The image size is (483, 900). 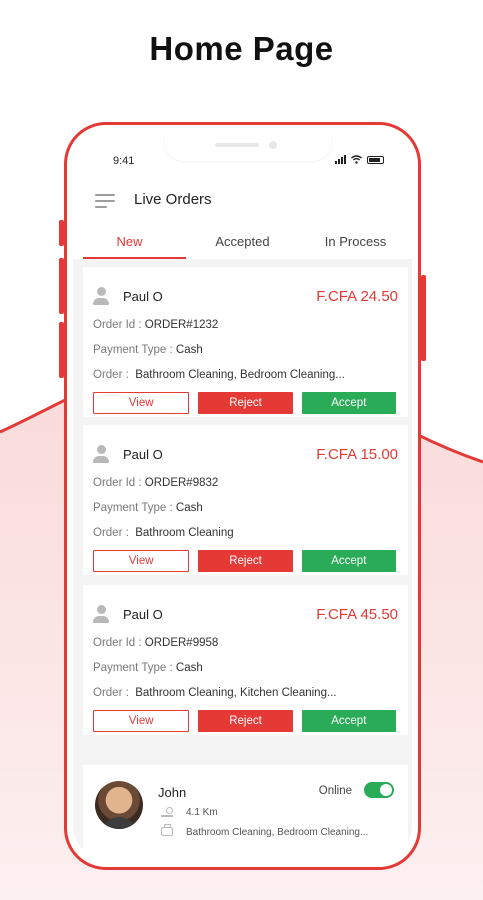 I want to click on status-time: 9:41, so click(x=124, y=161).